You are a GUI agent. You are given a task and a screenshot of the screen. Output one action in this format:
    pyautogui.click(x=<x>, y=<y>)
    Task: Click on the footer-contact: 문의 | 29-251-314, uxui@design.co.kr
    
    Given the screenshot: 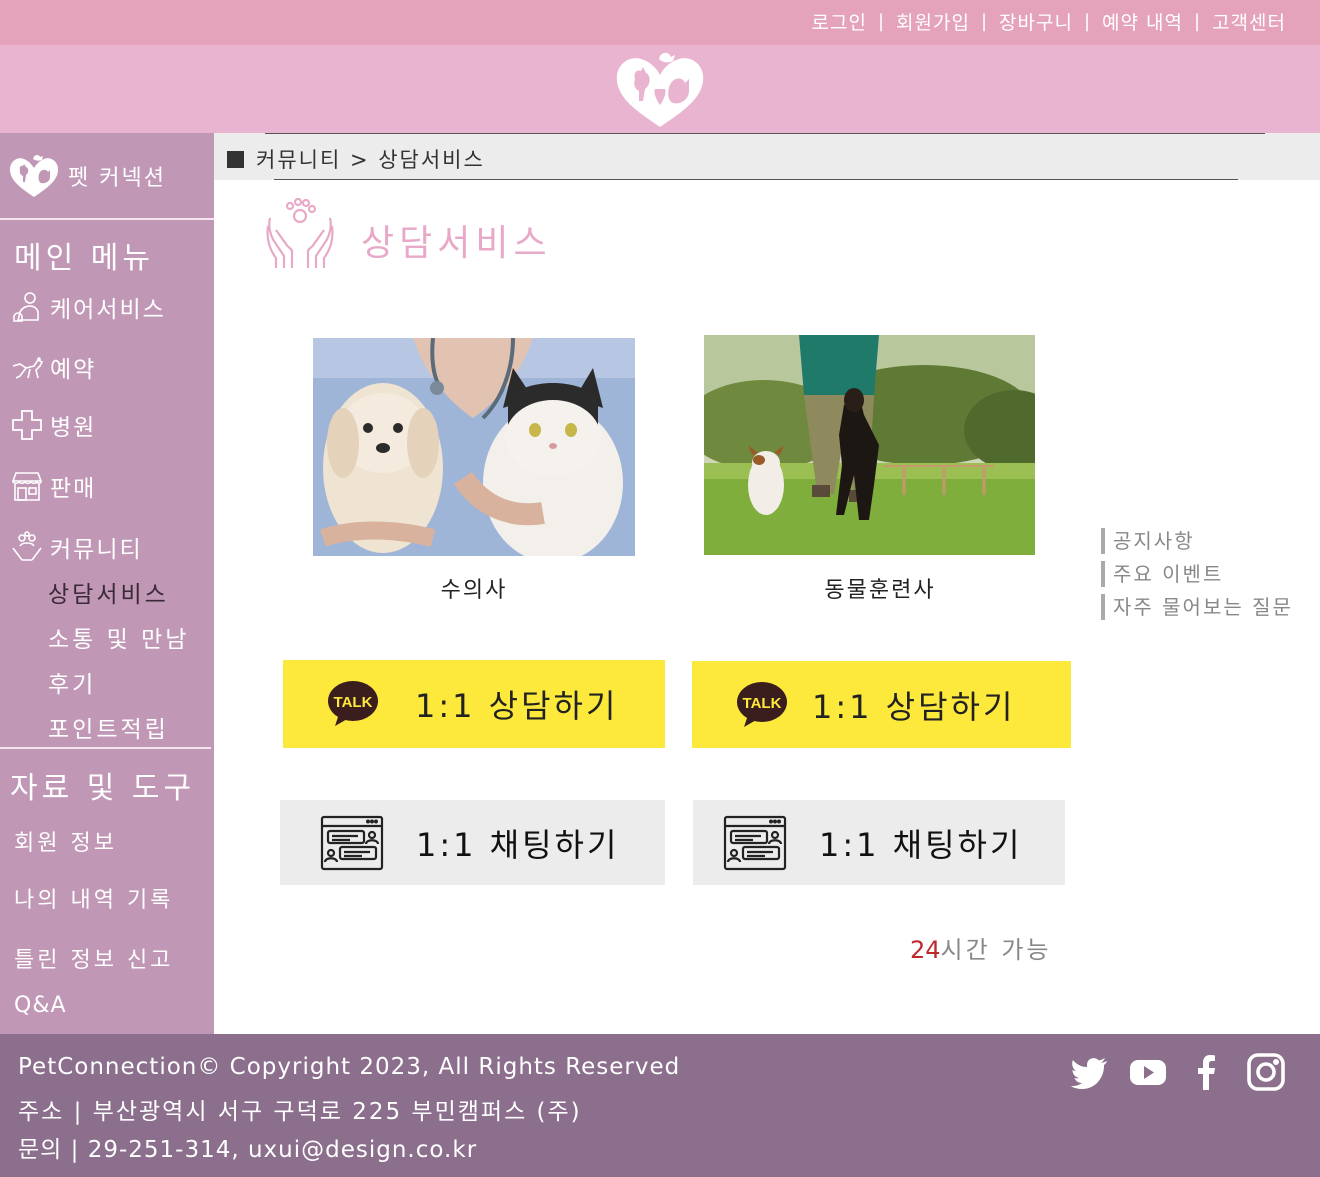 What is the action you would take?
    pyautogui.click(x=248, y=1150)
    